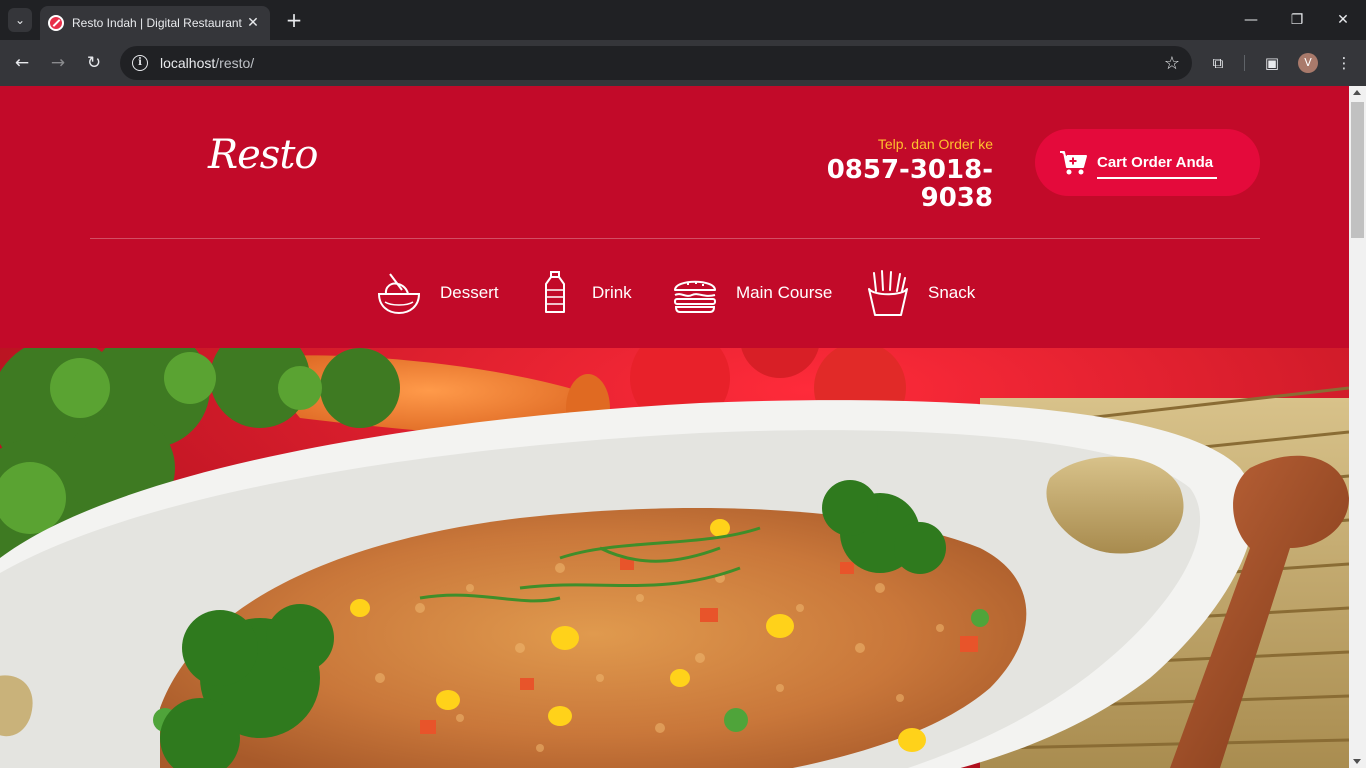 Image resolution: width=1366 pixels, height=768 pixels. I want to click on site-logo: Resto, so click(263, 155).